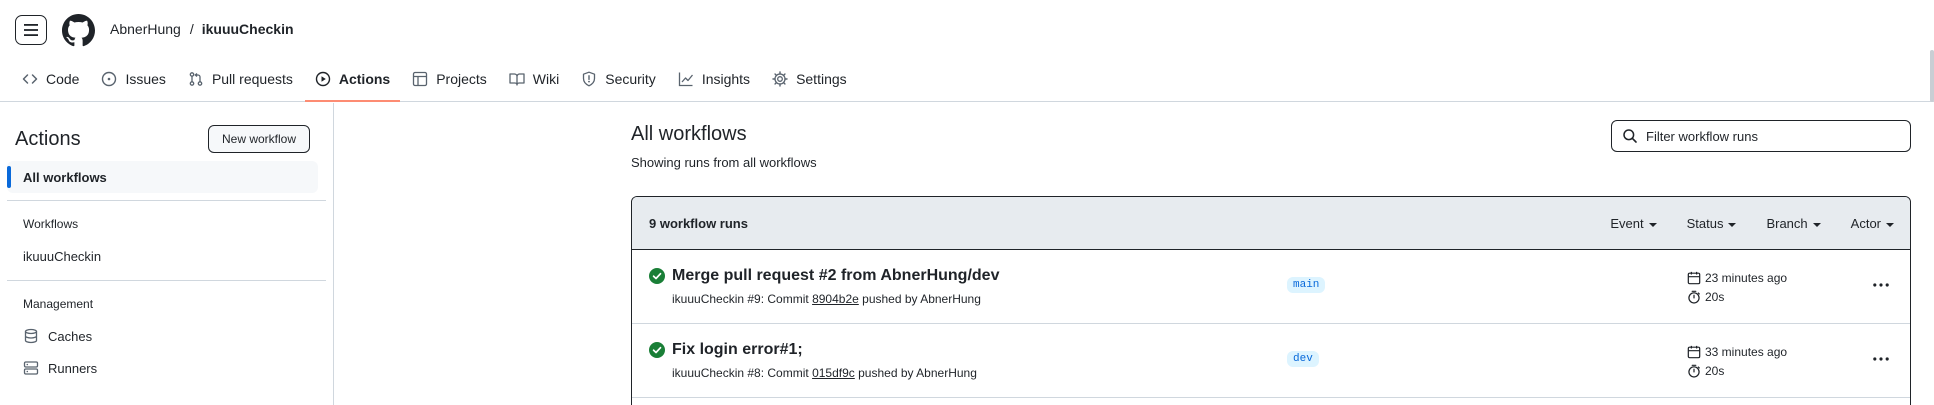  I want to click on hamburger-icon, so click(31, 30).